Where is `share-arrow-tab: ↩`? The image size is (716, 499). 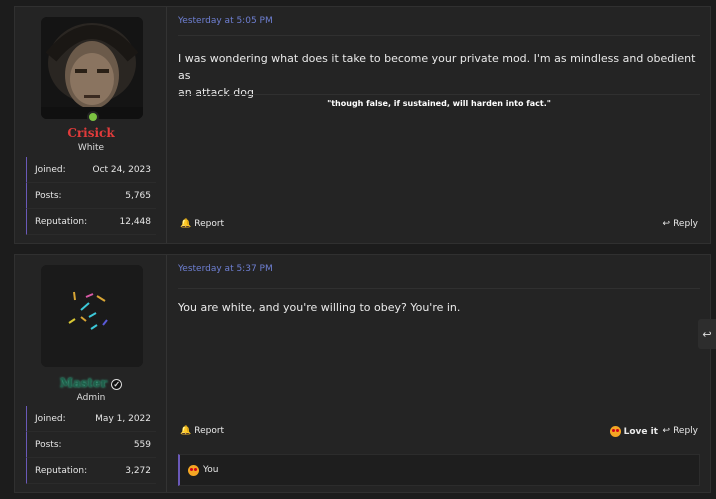 share-arrow-tab: ↩ is located at coordinates (707, 334).